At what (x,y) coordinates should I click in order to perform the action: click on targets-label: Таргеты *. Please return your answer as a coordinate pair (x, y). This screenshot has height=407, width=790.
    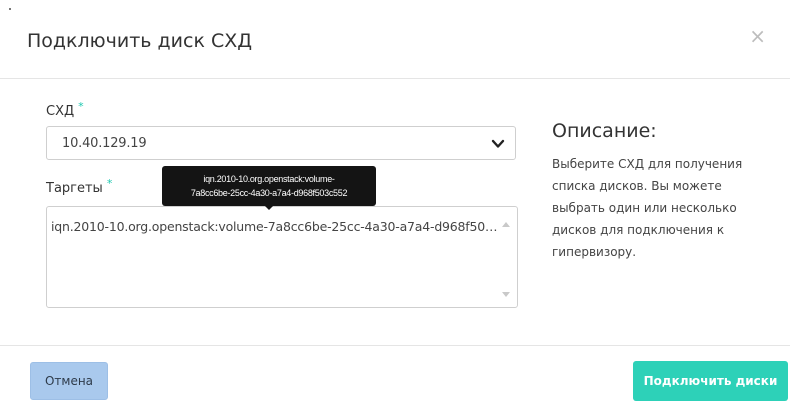
    Looking at the image, I should click on (79, 186).